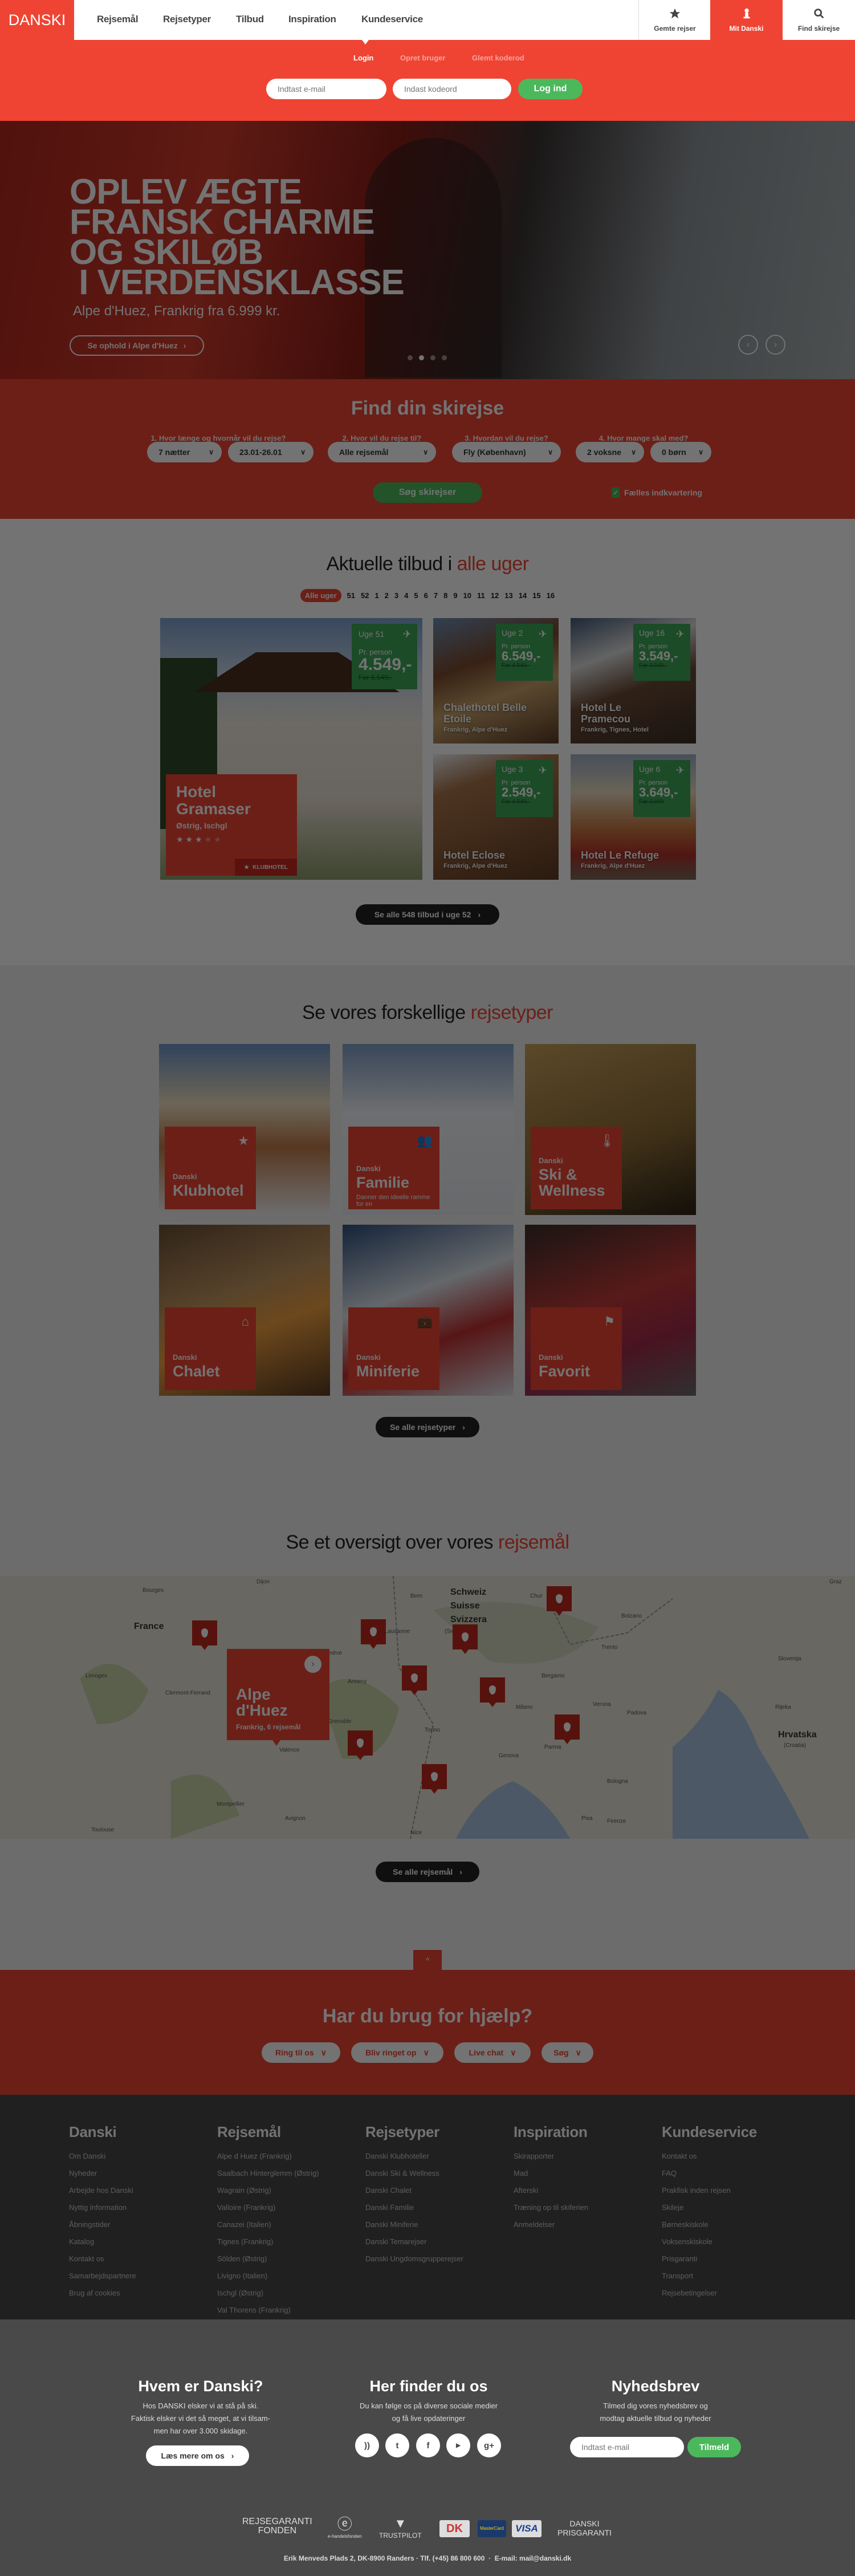 This screenshot has width=855, height=2576. Describe the element at coordinates (118, 19) in the screenshot. I see `nav-rejsemal: Rejsemål` at that location.